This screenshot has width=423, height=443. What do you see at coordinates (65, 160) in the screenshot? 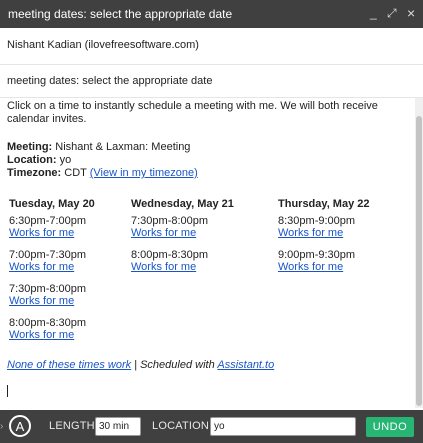
I see `location-value: yo` at bounding box center [65, 160].